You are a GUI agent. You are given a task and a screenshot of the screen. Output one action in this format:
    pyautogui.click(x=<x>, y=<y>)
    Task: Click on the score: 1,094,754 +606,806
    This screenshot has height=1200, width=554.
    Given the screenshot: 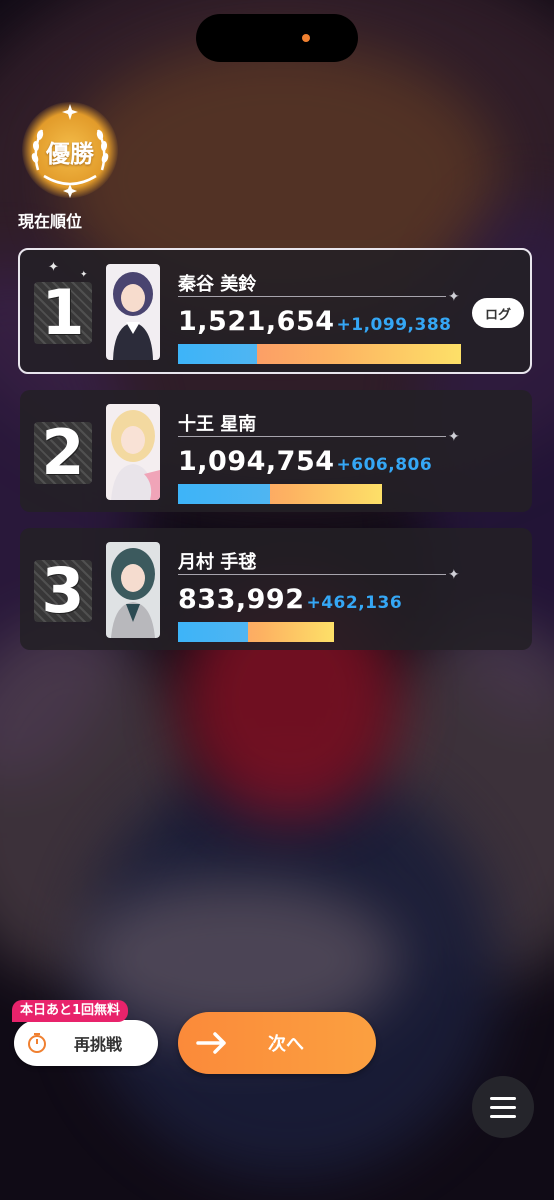 What is the action you would take?
    pyautogui.click(x=305, y=461)
    